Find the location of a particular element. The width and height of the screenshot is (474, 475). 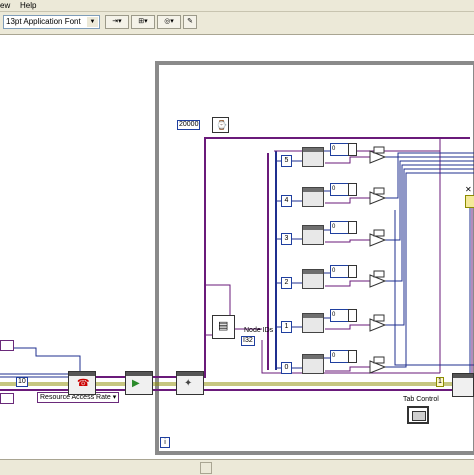

reorder-button: ◎▾ is located at coordinates (169, 22).